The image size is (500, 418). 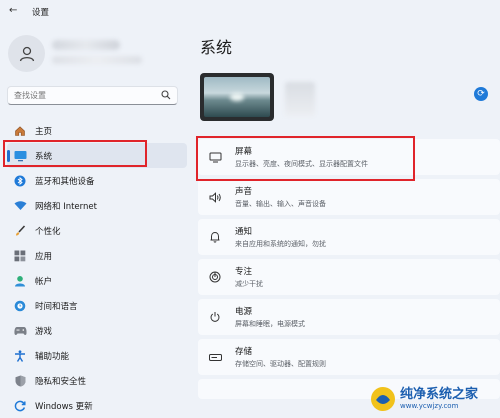 What do you see at coordinates (44, 331) in the screenshot?
I see `sidebar-item-label: 游戏` at bounding box center [44, 331].